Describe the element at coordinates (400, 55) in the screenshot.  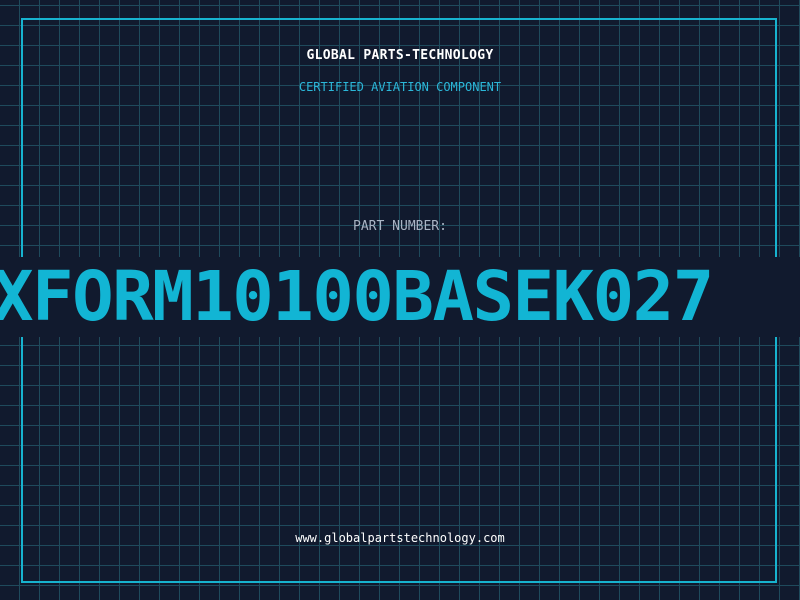
I see `company-name: GLOBAL PARTS-TECHNOLOGY` at that location.